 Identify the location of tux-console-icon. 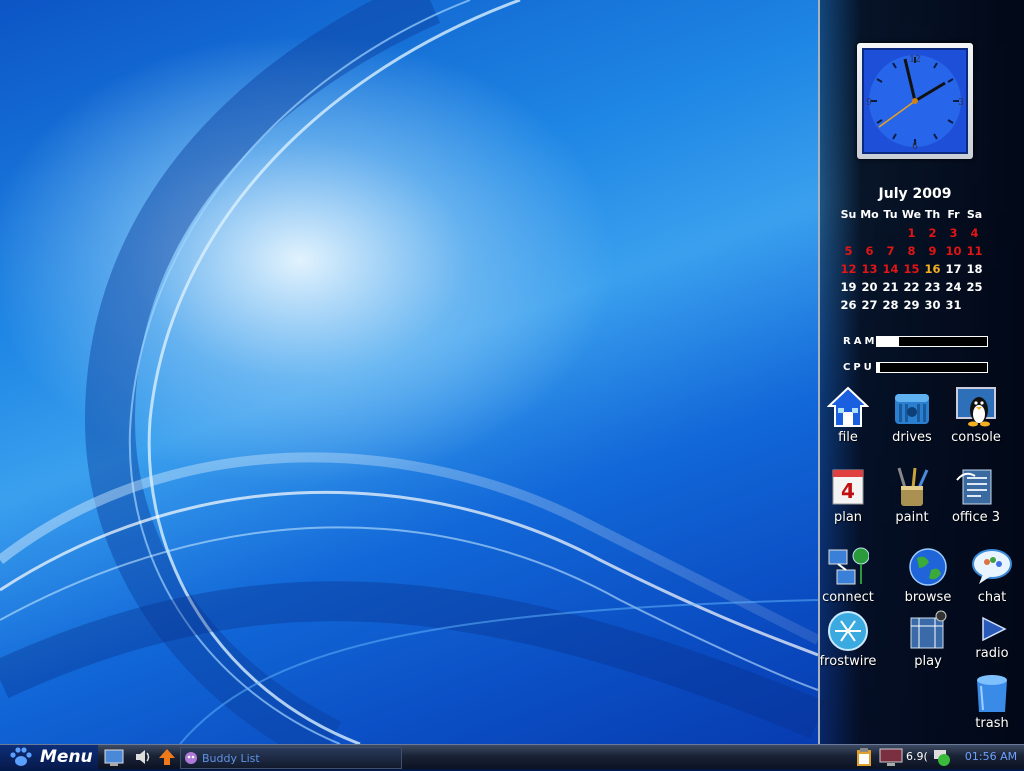
(976, 407).